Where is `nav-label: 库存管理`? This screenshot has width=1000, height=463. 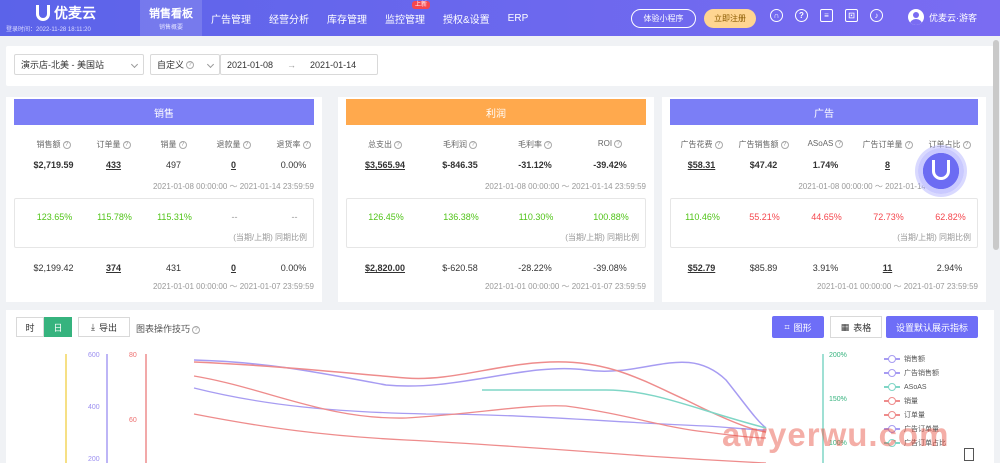
nav-label: 库存管理 is located at coordinates (347, 20).